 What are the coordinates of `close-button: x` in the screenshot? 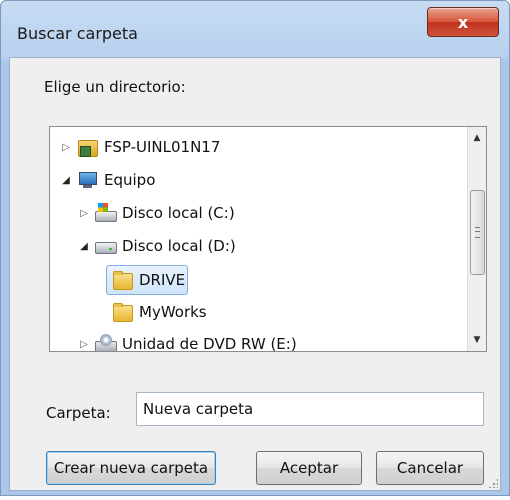 It's located at (463, 22).